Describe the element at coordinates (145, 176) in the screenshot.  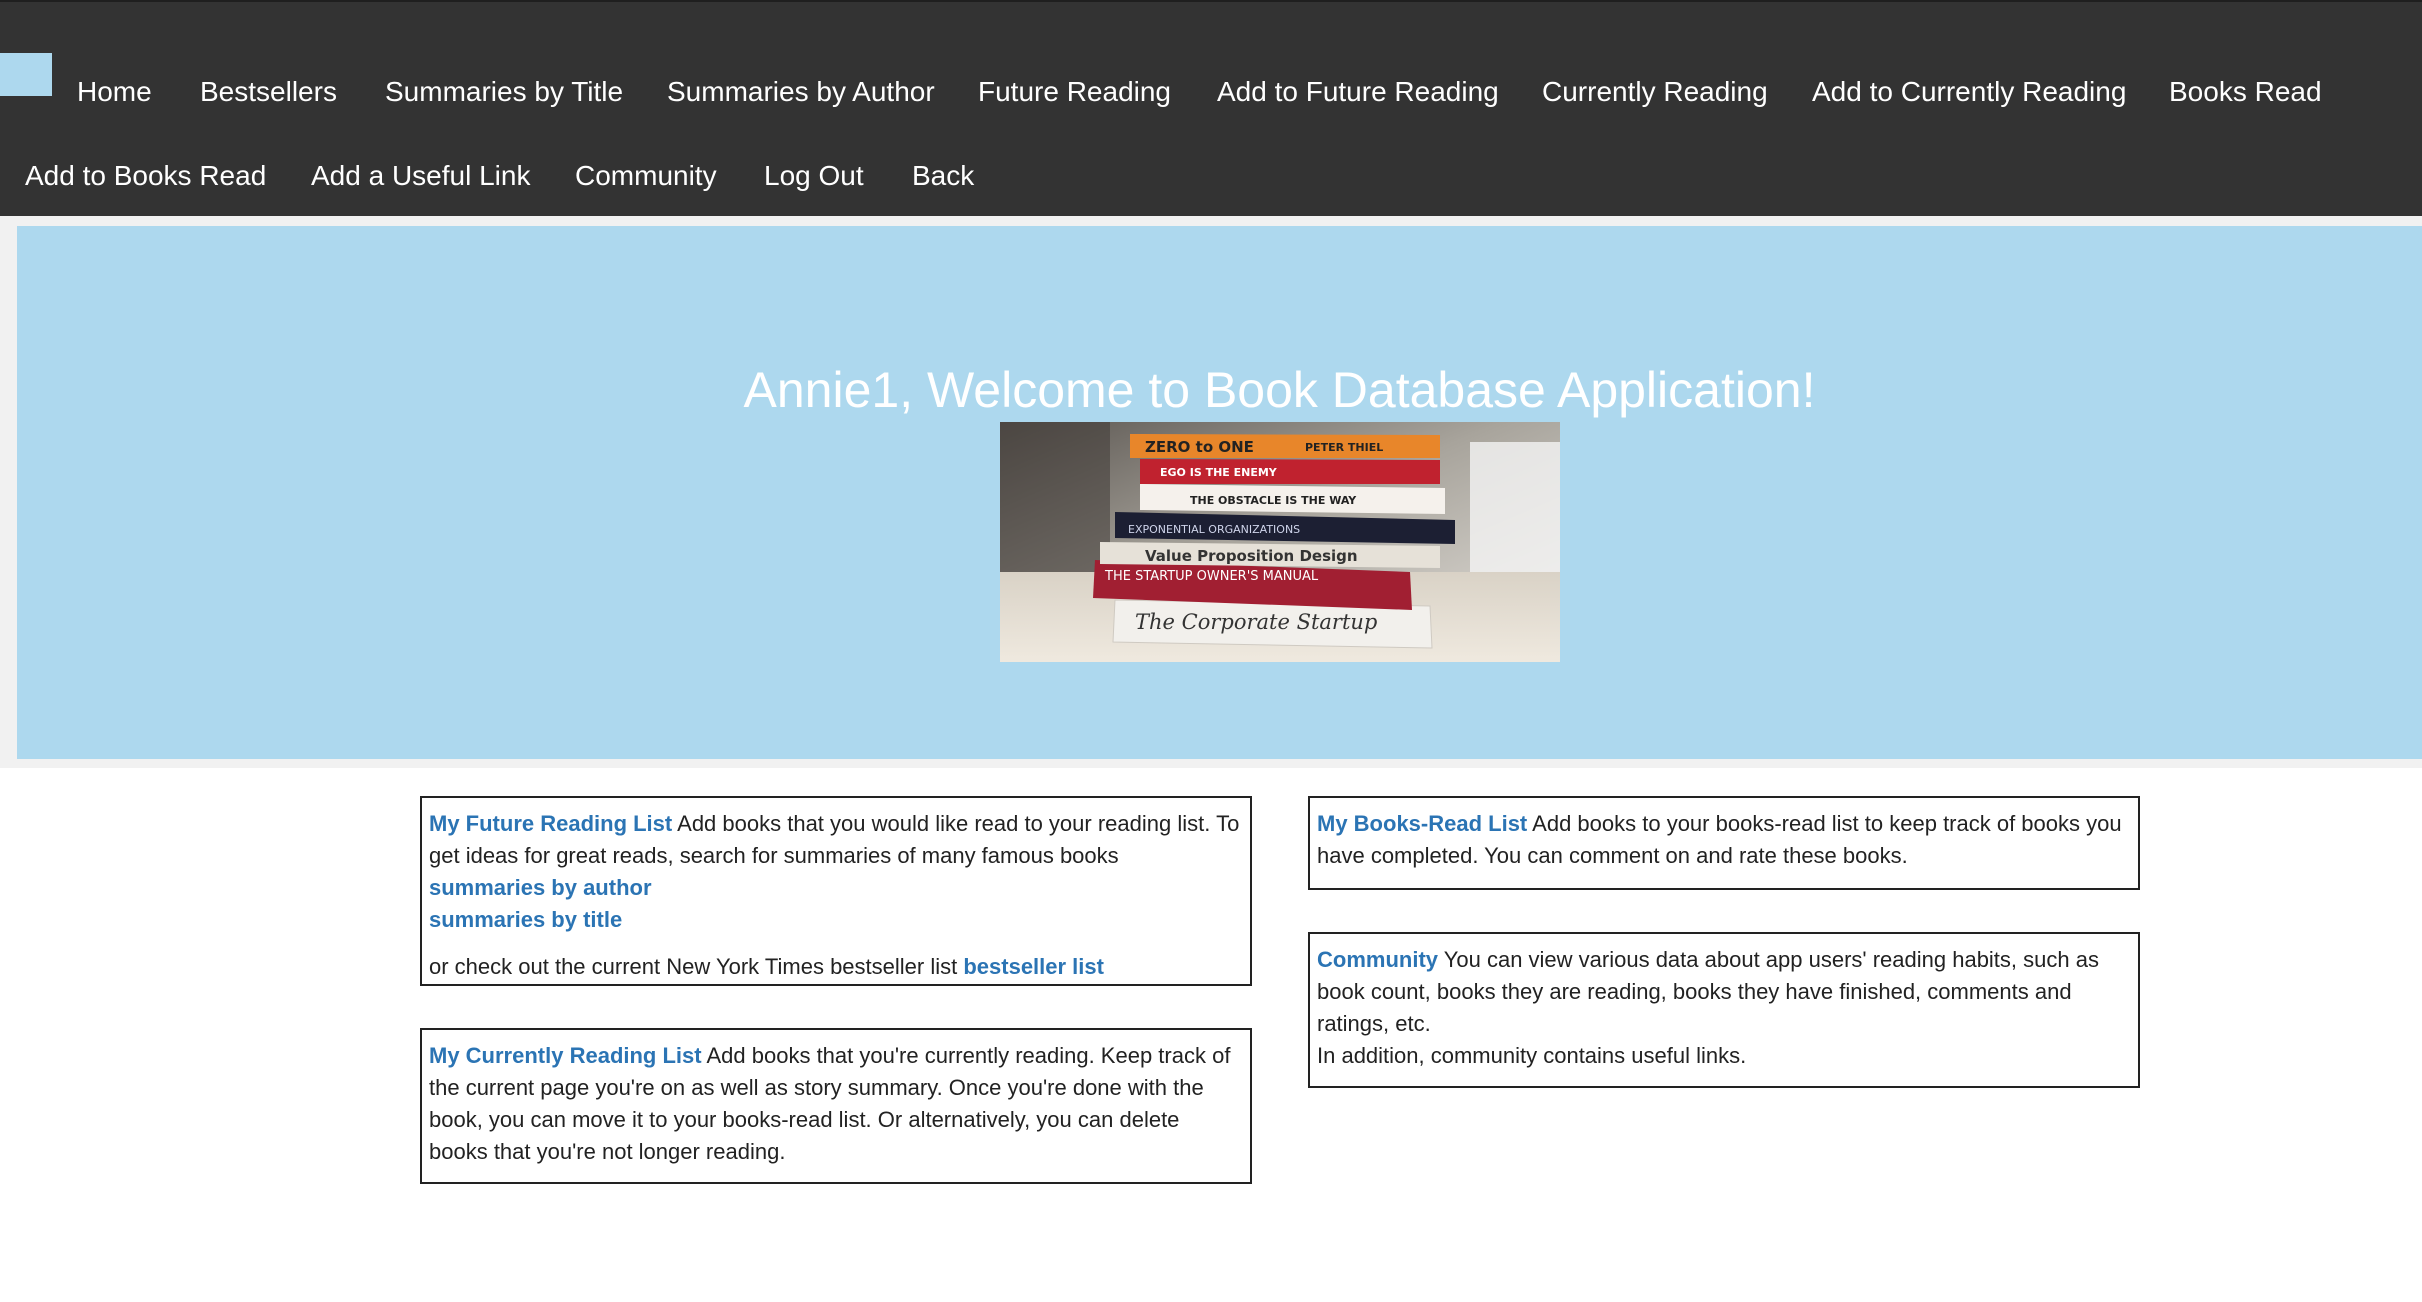
I see `nav-add-to-books-read: Add to Books Read` at that location.